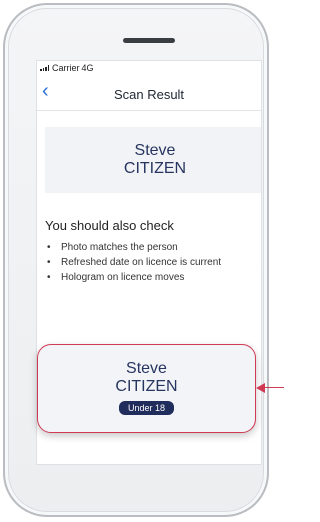  I want to click on home-area, so click(148, 475).